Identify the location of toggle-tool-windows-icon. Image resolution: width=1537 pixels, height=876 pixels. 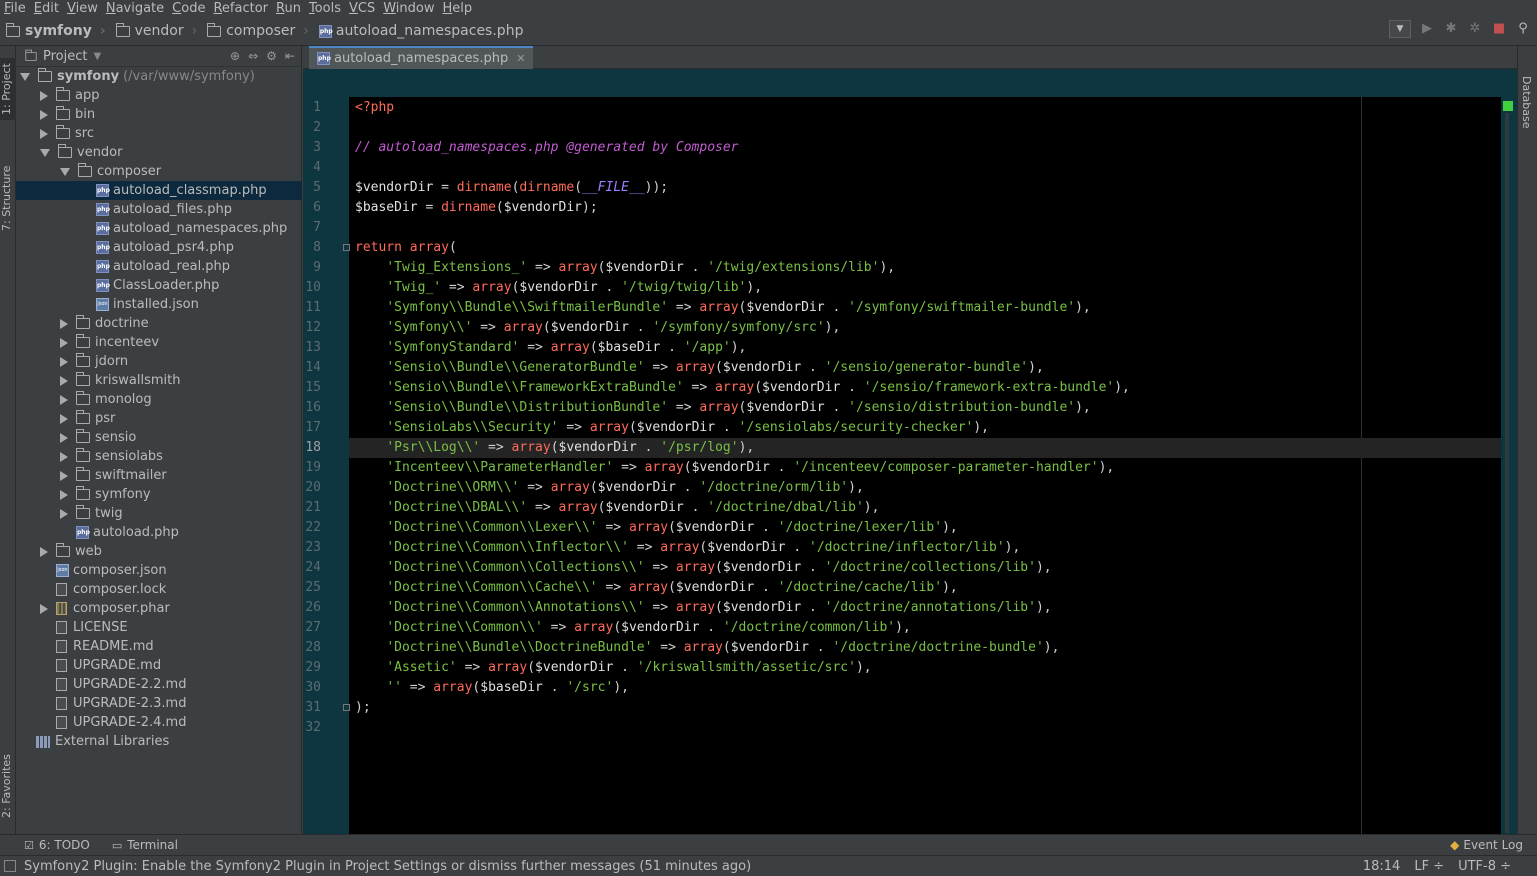
(10, 866).